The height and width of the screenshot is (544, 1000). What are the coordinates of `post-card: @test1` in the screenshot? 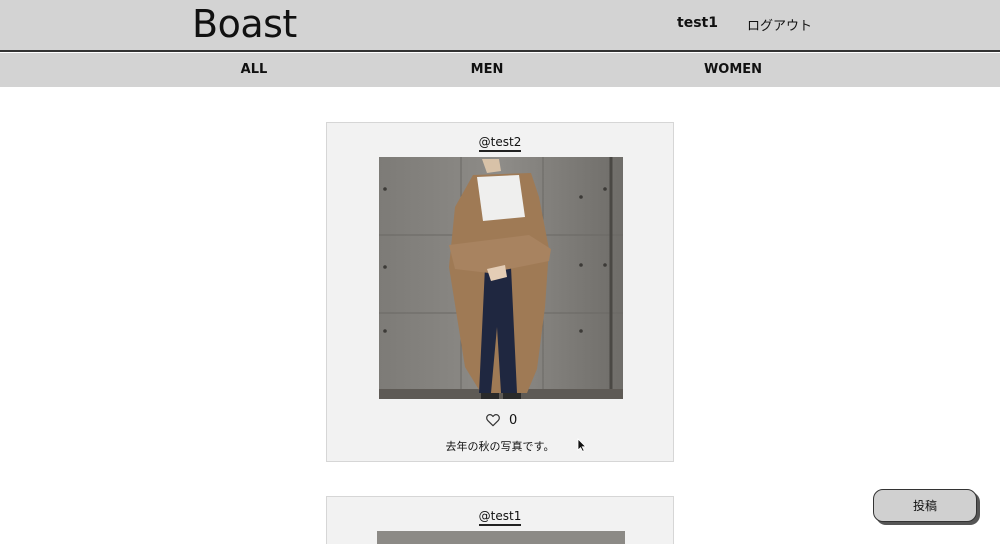 It's located at (500, 520).